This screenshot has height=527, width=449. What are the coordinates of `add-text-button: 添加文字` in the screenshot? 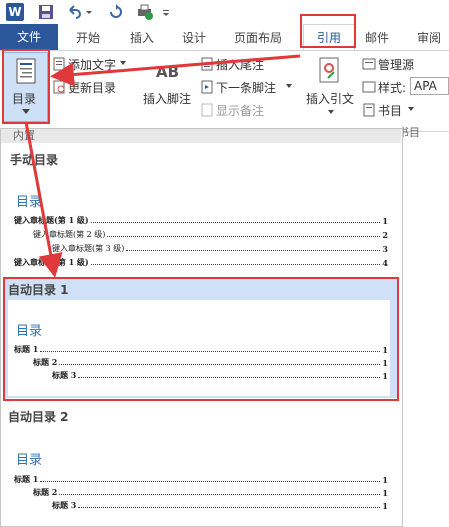 It's located at (92, 64).